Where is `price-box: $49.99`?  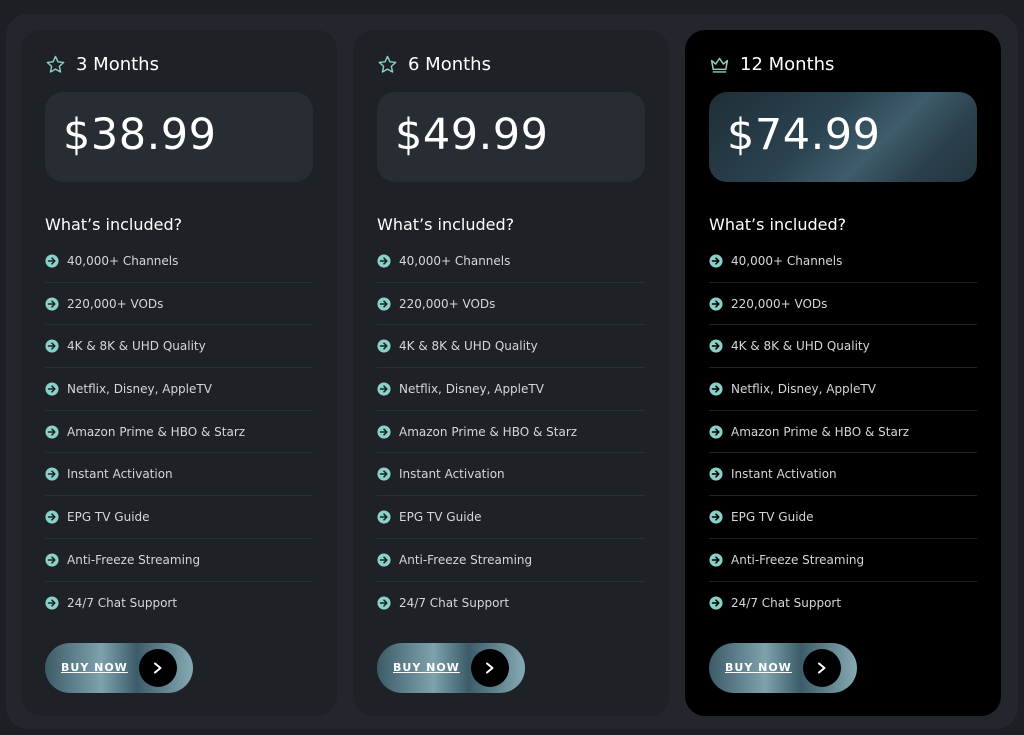
price-box: $49.99 is located at coordinates (511, 137).